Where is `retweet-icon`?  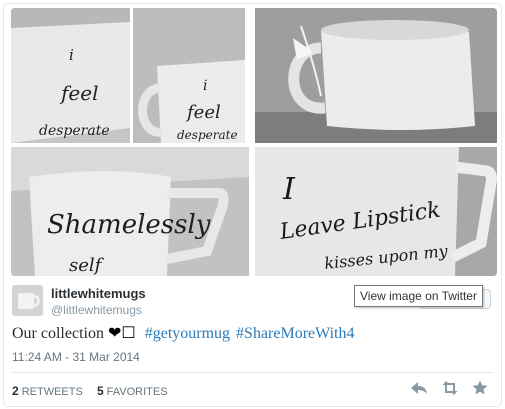
retweet-icon is located at coordinates (450, 388).